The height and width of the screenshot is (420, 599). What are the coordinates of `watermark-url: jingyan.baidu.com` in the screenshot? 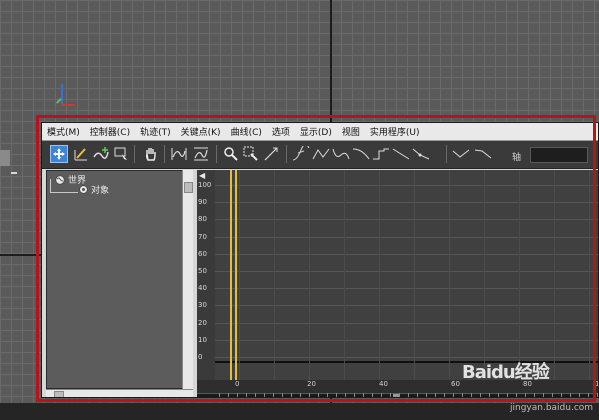 It's located at (552, 408).